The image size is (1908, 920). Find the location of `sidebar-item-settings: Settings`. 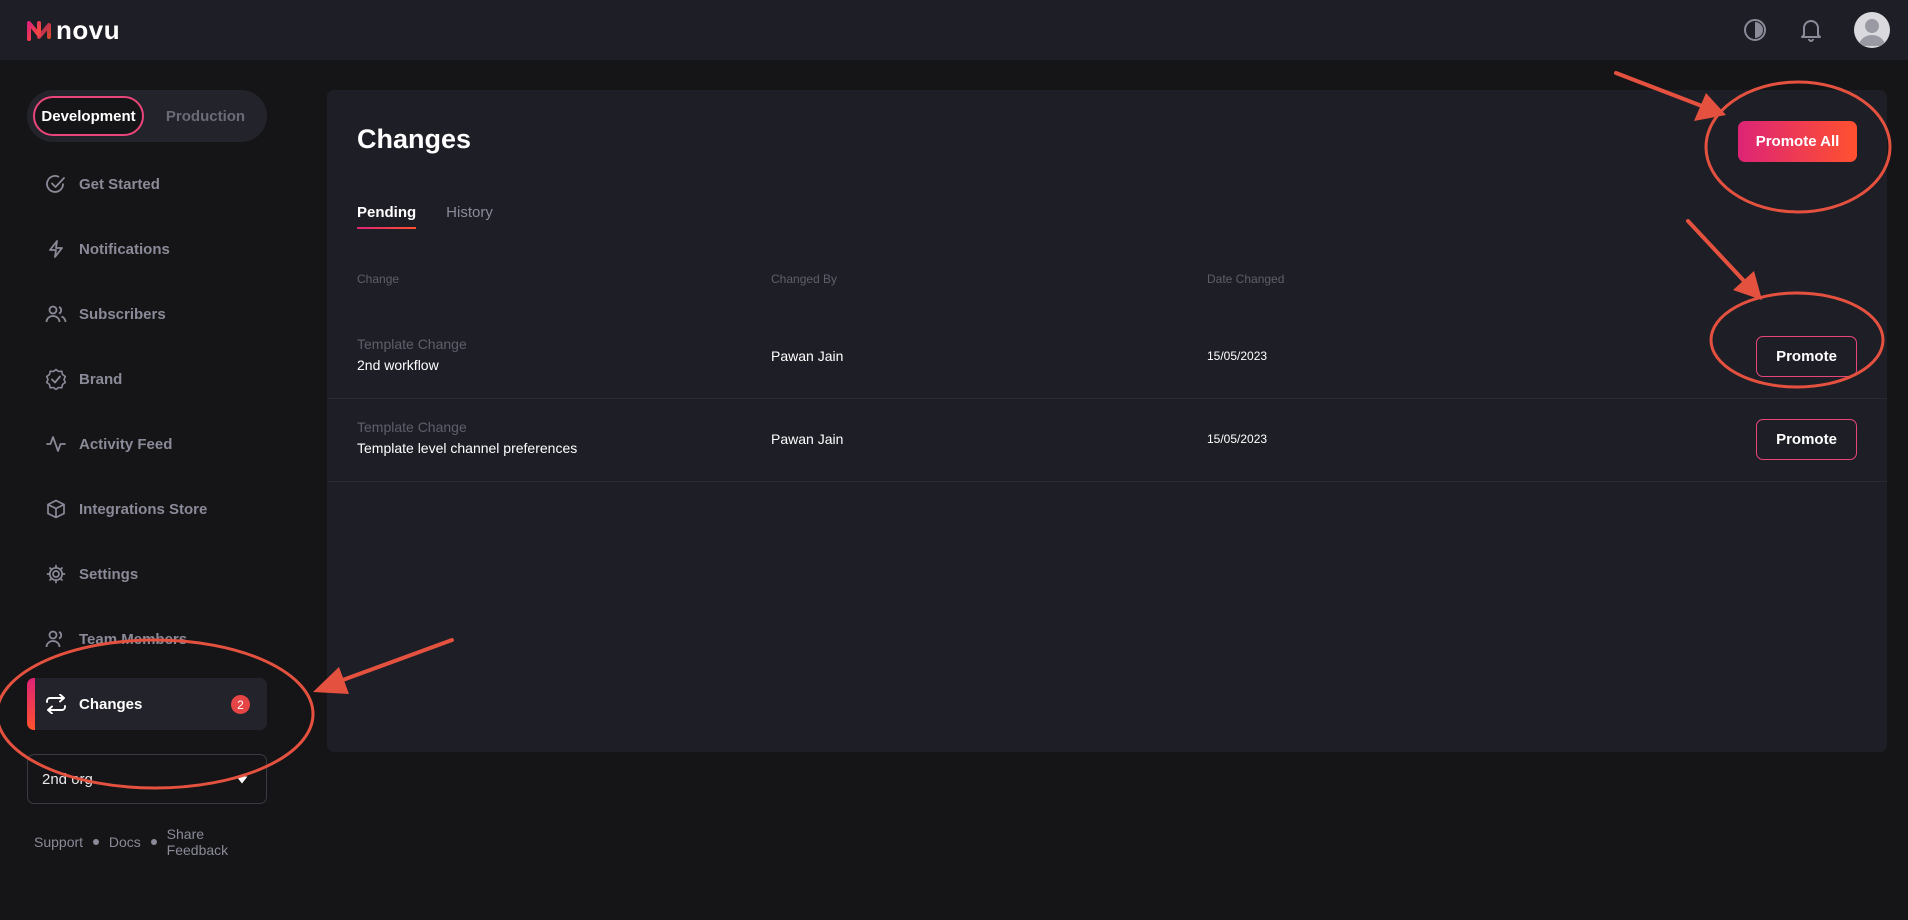

sidebar-item-settings: Settings is located at coordinates (147, 574).